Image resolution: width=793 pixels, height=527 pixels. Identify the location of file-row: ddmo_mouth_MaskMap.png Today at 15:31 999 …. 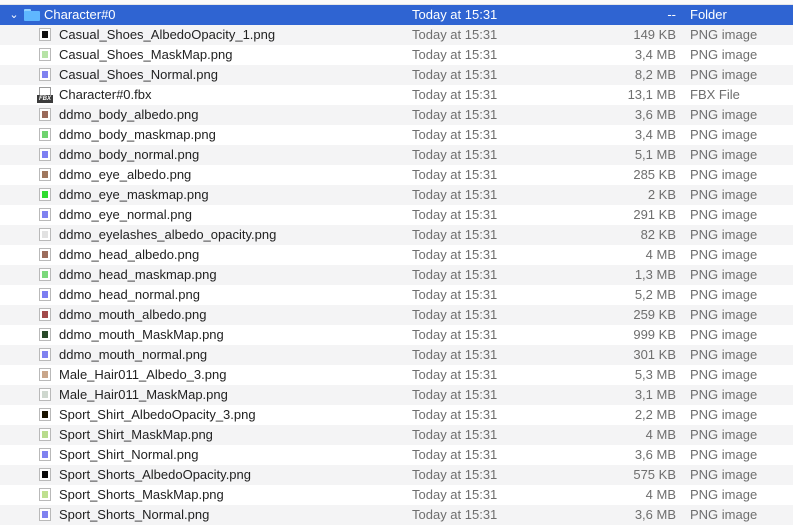
(396, 335).